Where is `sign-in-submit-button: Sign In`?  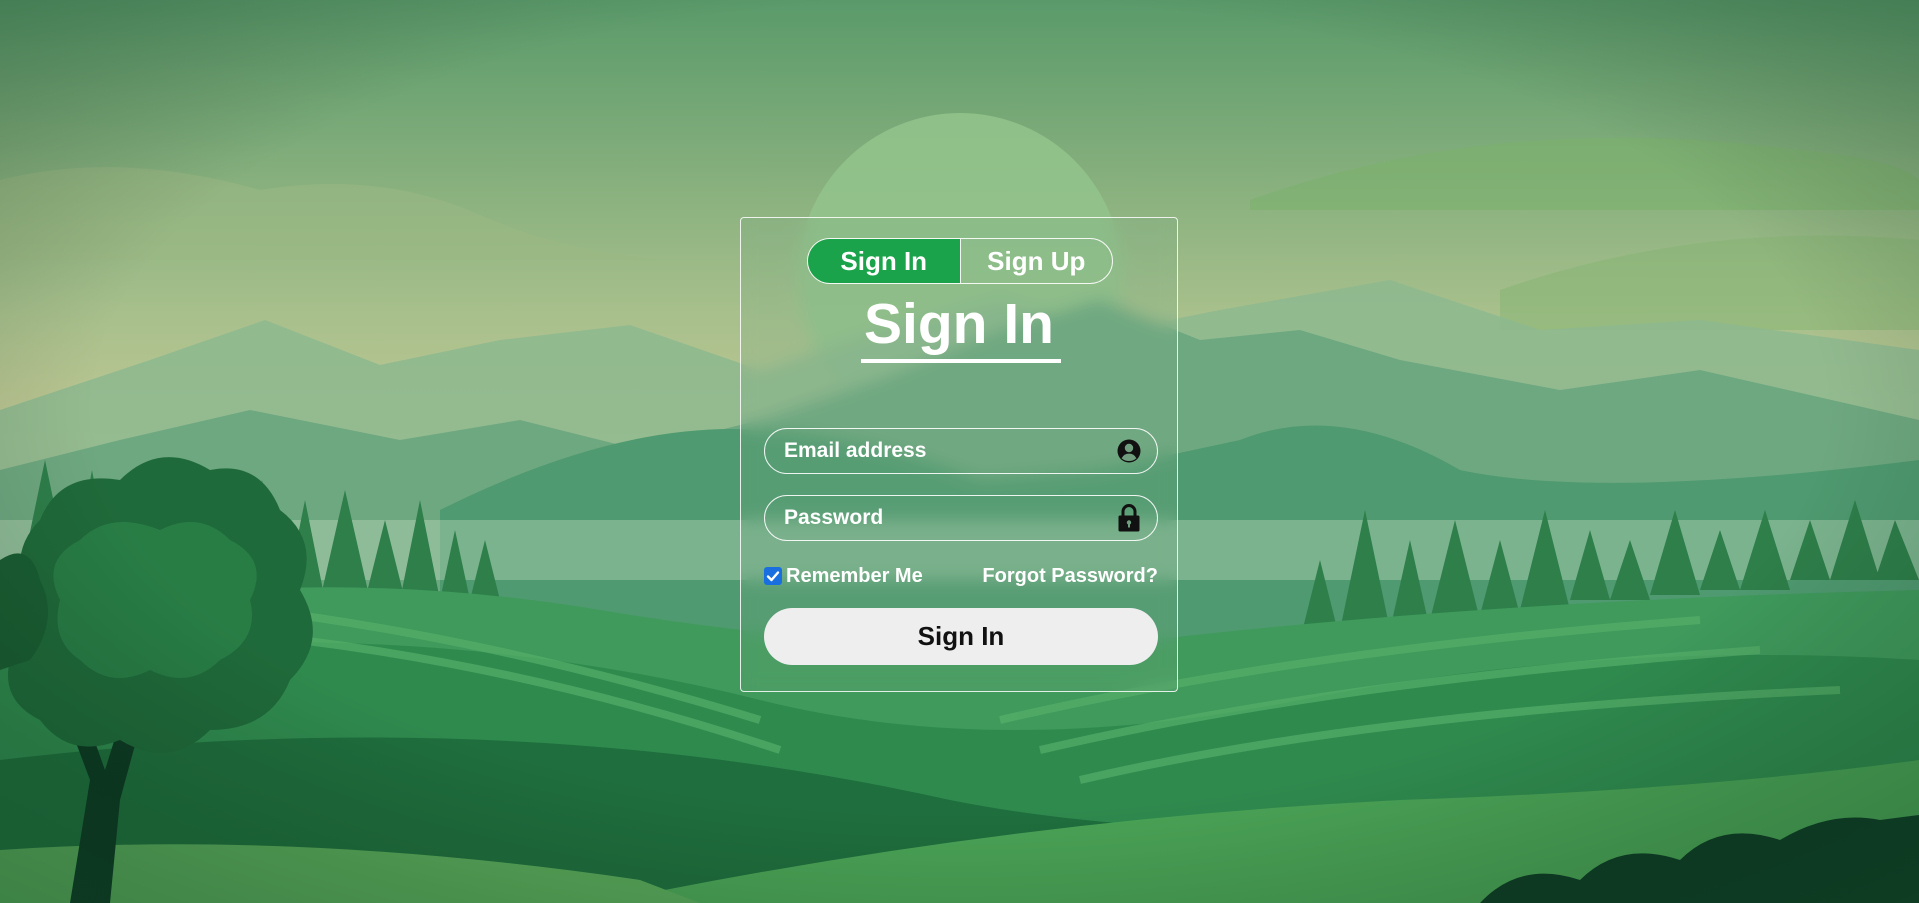 sign-in-submit-button: Sign In is located at coordinates (961, 636).